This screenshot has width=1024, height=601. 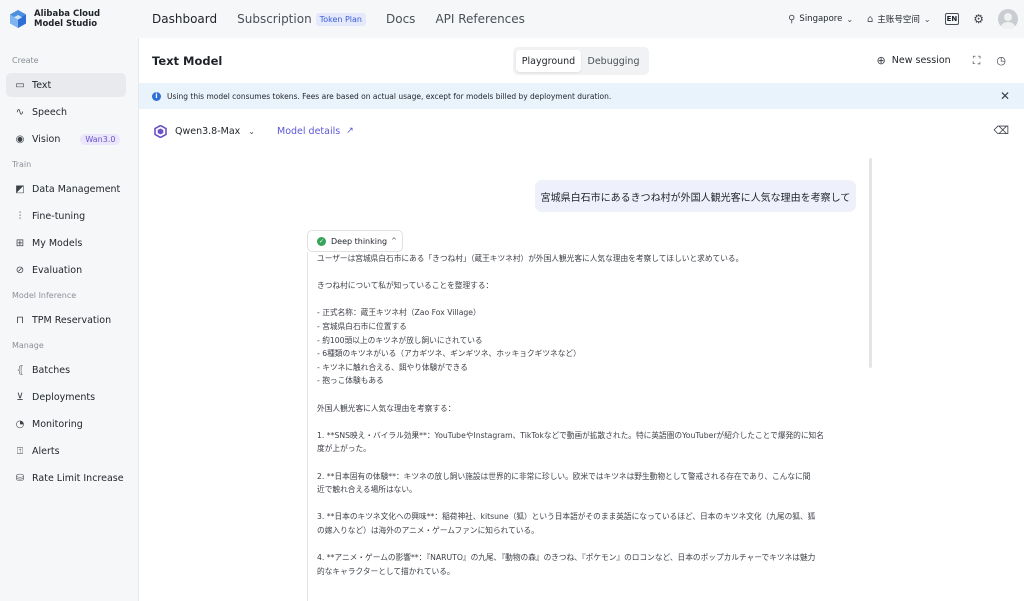 What do you see at coordinates (548, 61) in the screenshot?
I see `tab-playground: Playground` at bounding box center [548, 61].